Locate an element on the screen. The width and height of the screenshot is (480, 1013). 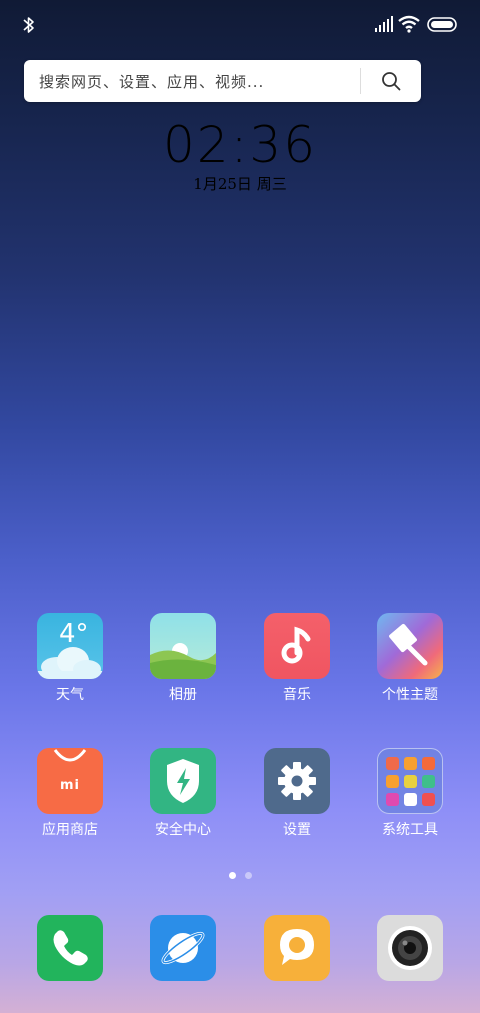
app-messages is located at coordinates (297, 949).